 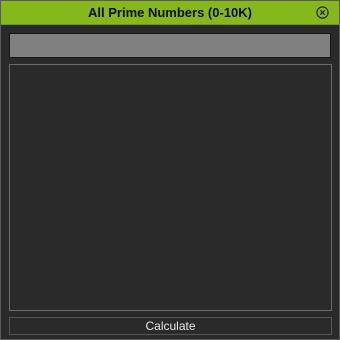 I want to click on calculate-button: Calculate, so click(x=170, y=326).